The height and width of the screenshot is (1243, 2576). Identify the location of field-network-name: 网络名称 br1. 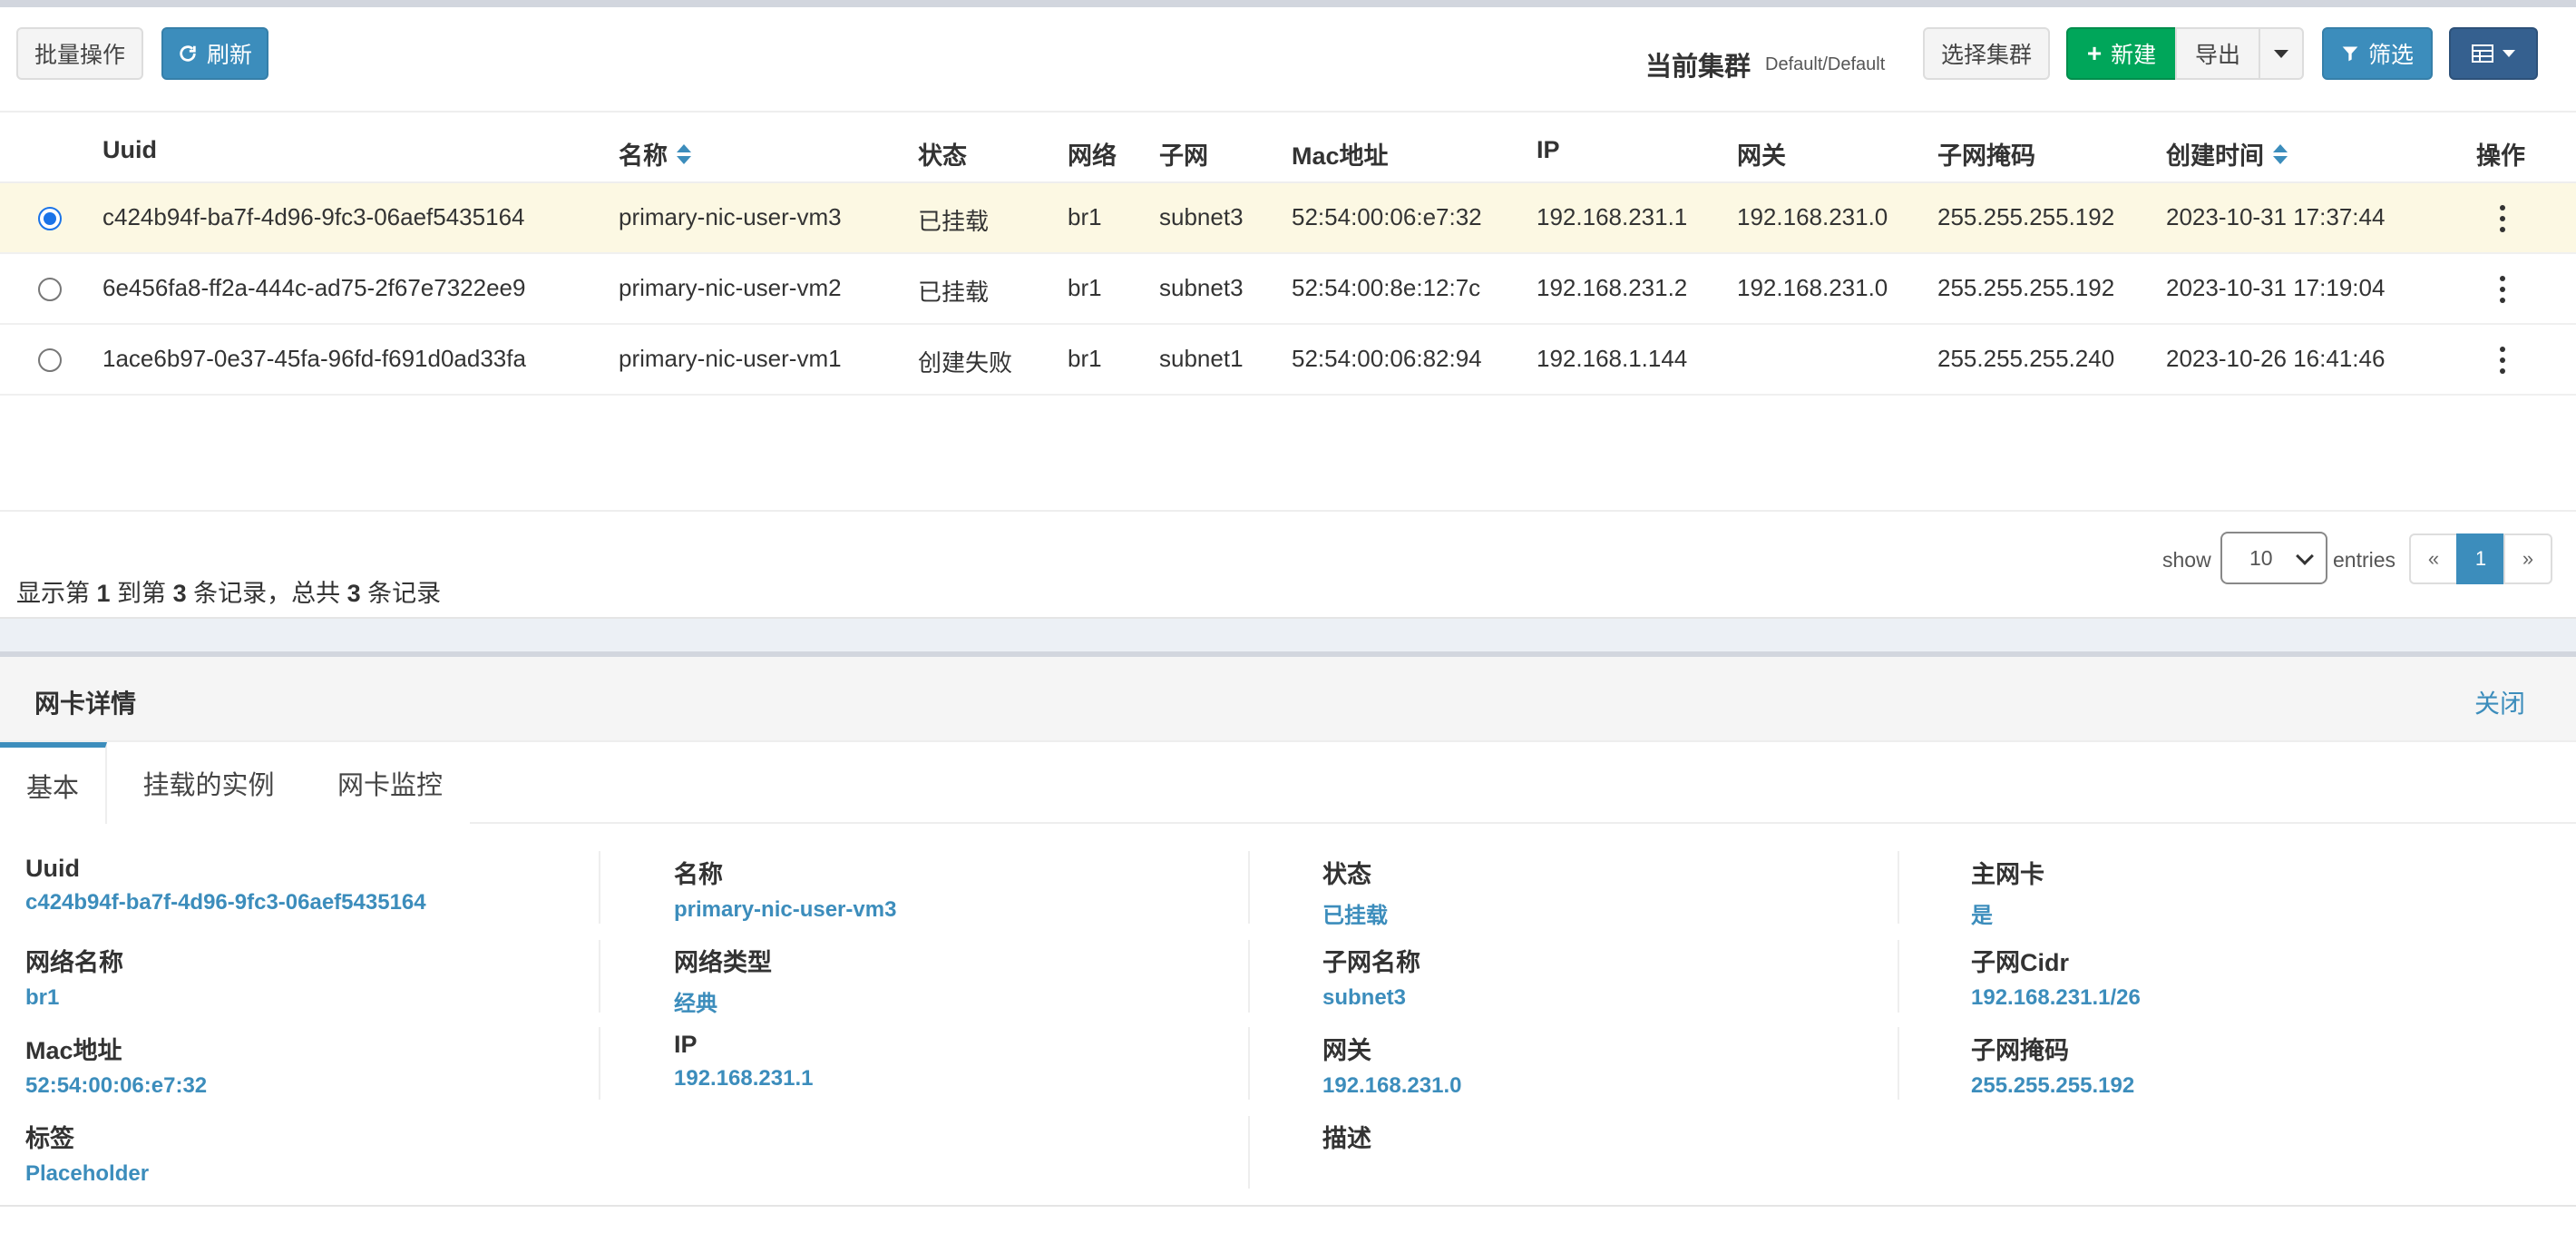
(342, 977).